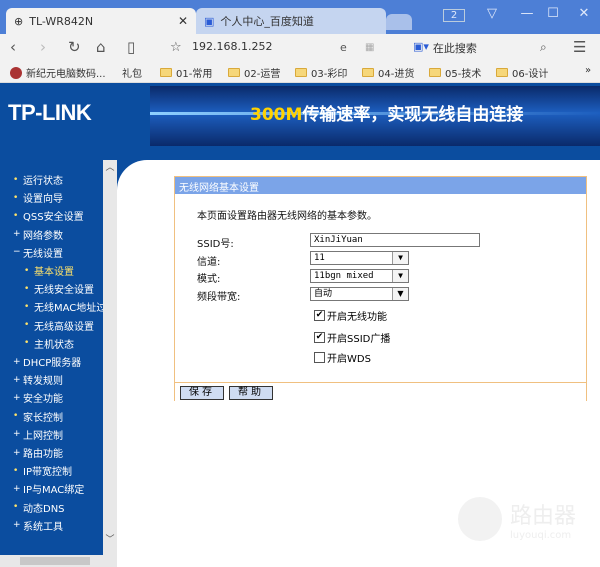  What do you see at coordinates (342, 357) in the screenshot?
I see `wds-checkbox: 开启WDS` at bounding box center [342, 357].